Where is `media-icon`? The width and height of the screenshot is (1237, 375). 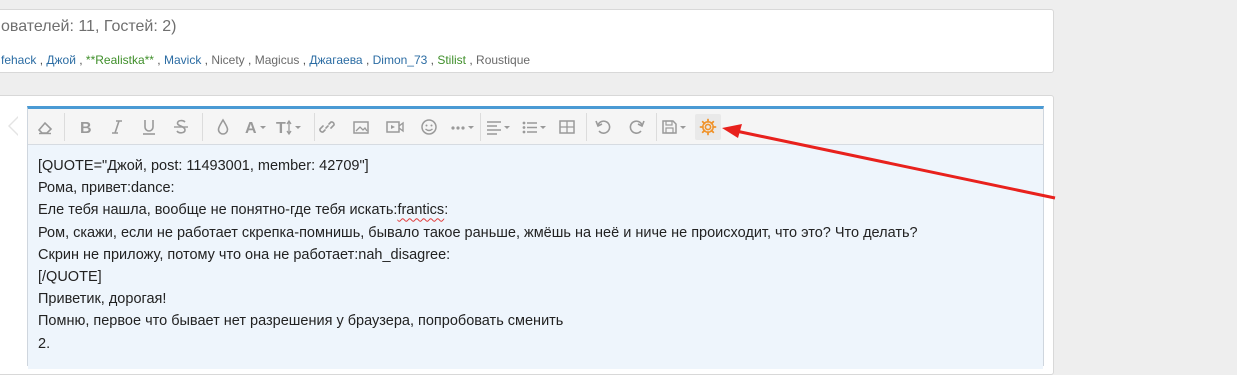 media-icon is located at coordinates (395, 127).